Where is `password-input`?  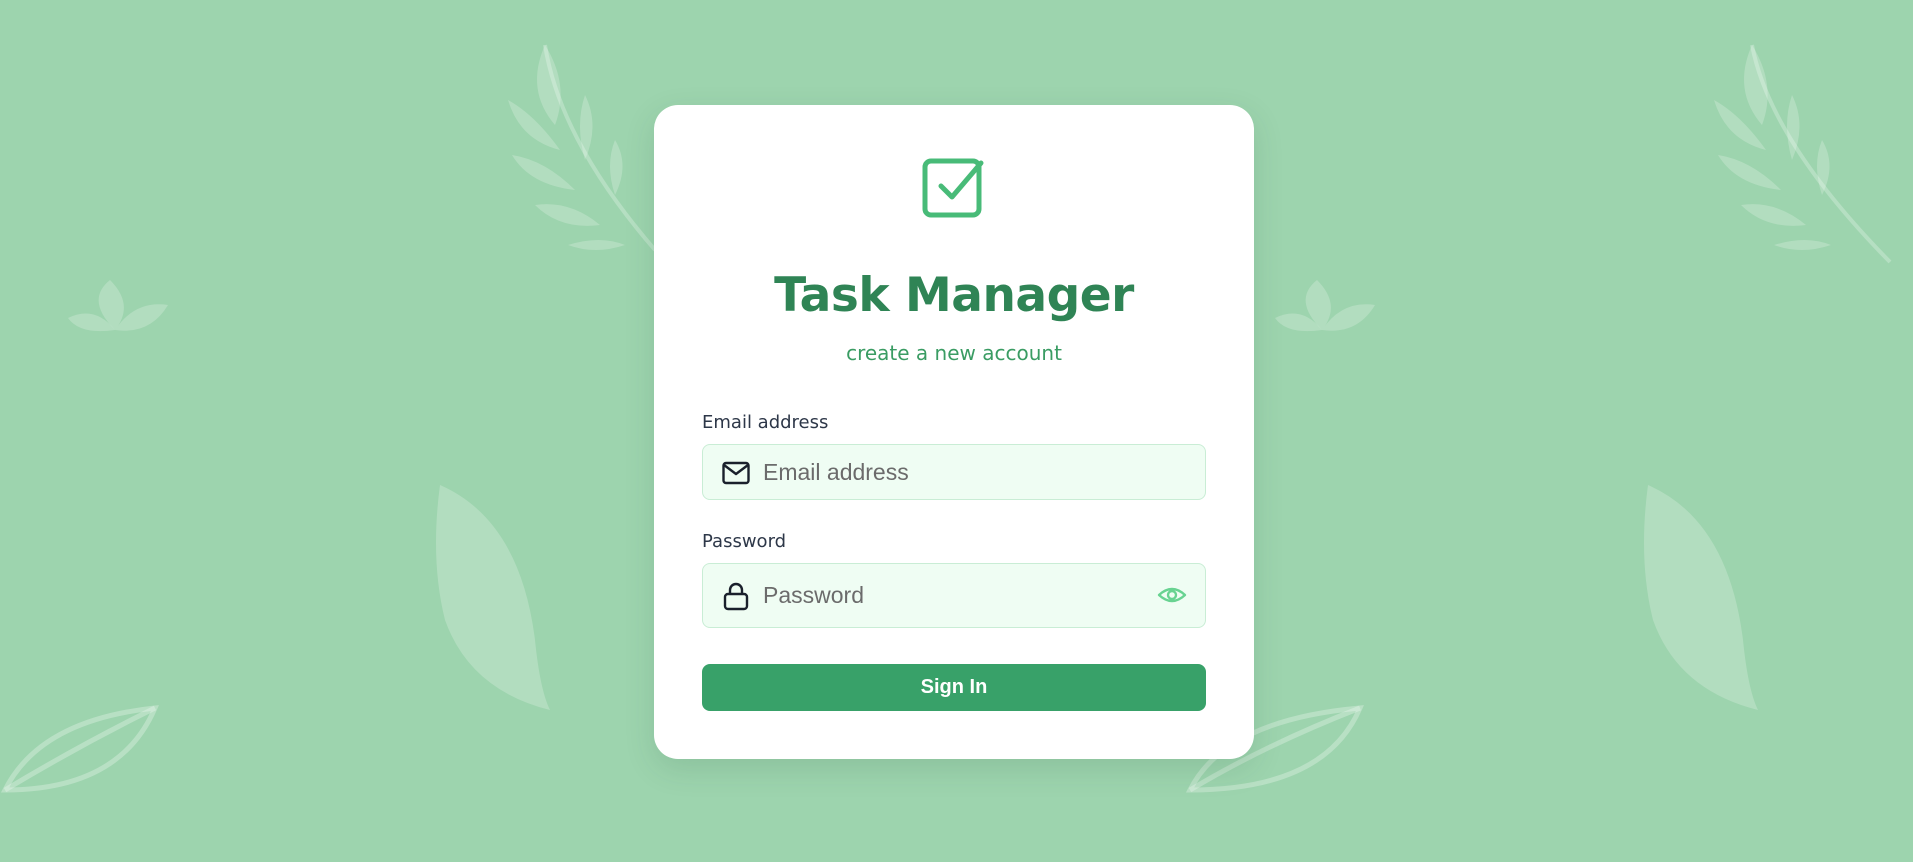 password-input is located at coordinates (953, 595).